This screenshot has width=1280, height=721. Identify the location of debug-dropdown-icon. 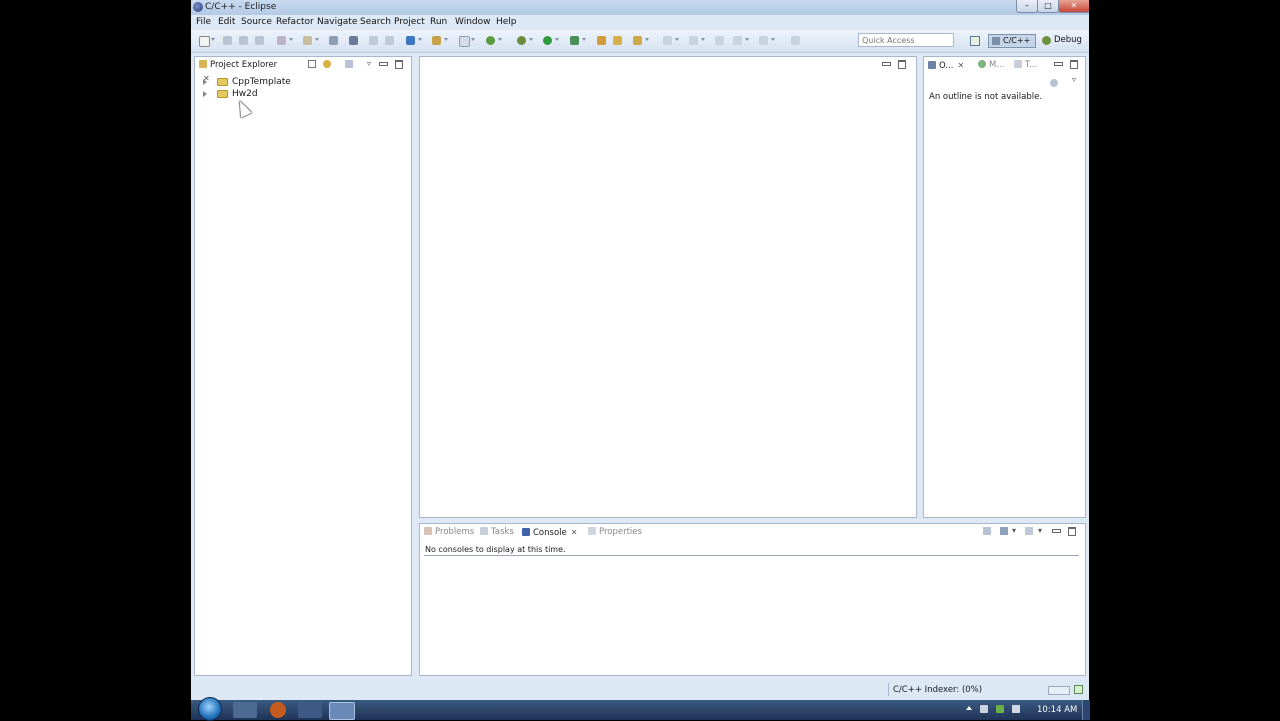
(531, 39).